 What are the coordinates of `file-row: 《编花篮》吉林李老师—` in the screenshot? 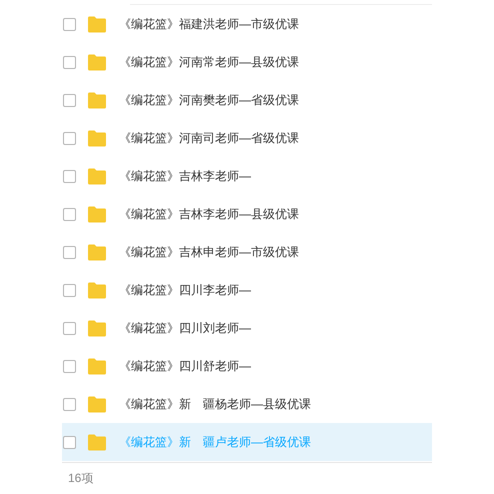 It's located at (247, 176).